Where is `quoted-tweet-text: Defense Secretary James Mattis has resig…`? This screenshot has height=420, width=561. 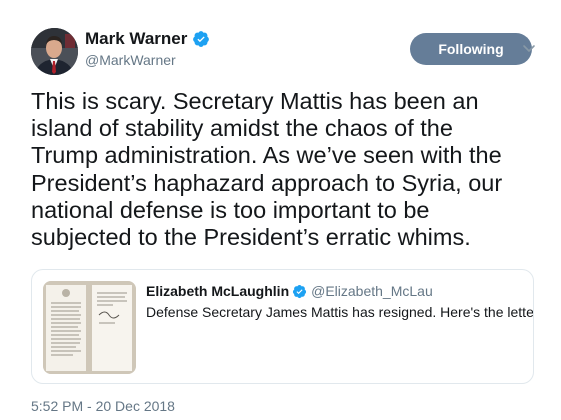 quoted-tweet-text: Defense Secretary James Mattis has resig… is located at coordinates (340, 312).